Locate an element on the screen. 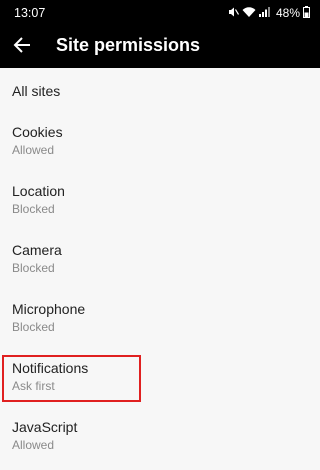 The image size is (320, 470). list-item-camera: Camera Blocked is located at coordinates (160, 259).